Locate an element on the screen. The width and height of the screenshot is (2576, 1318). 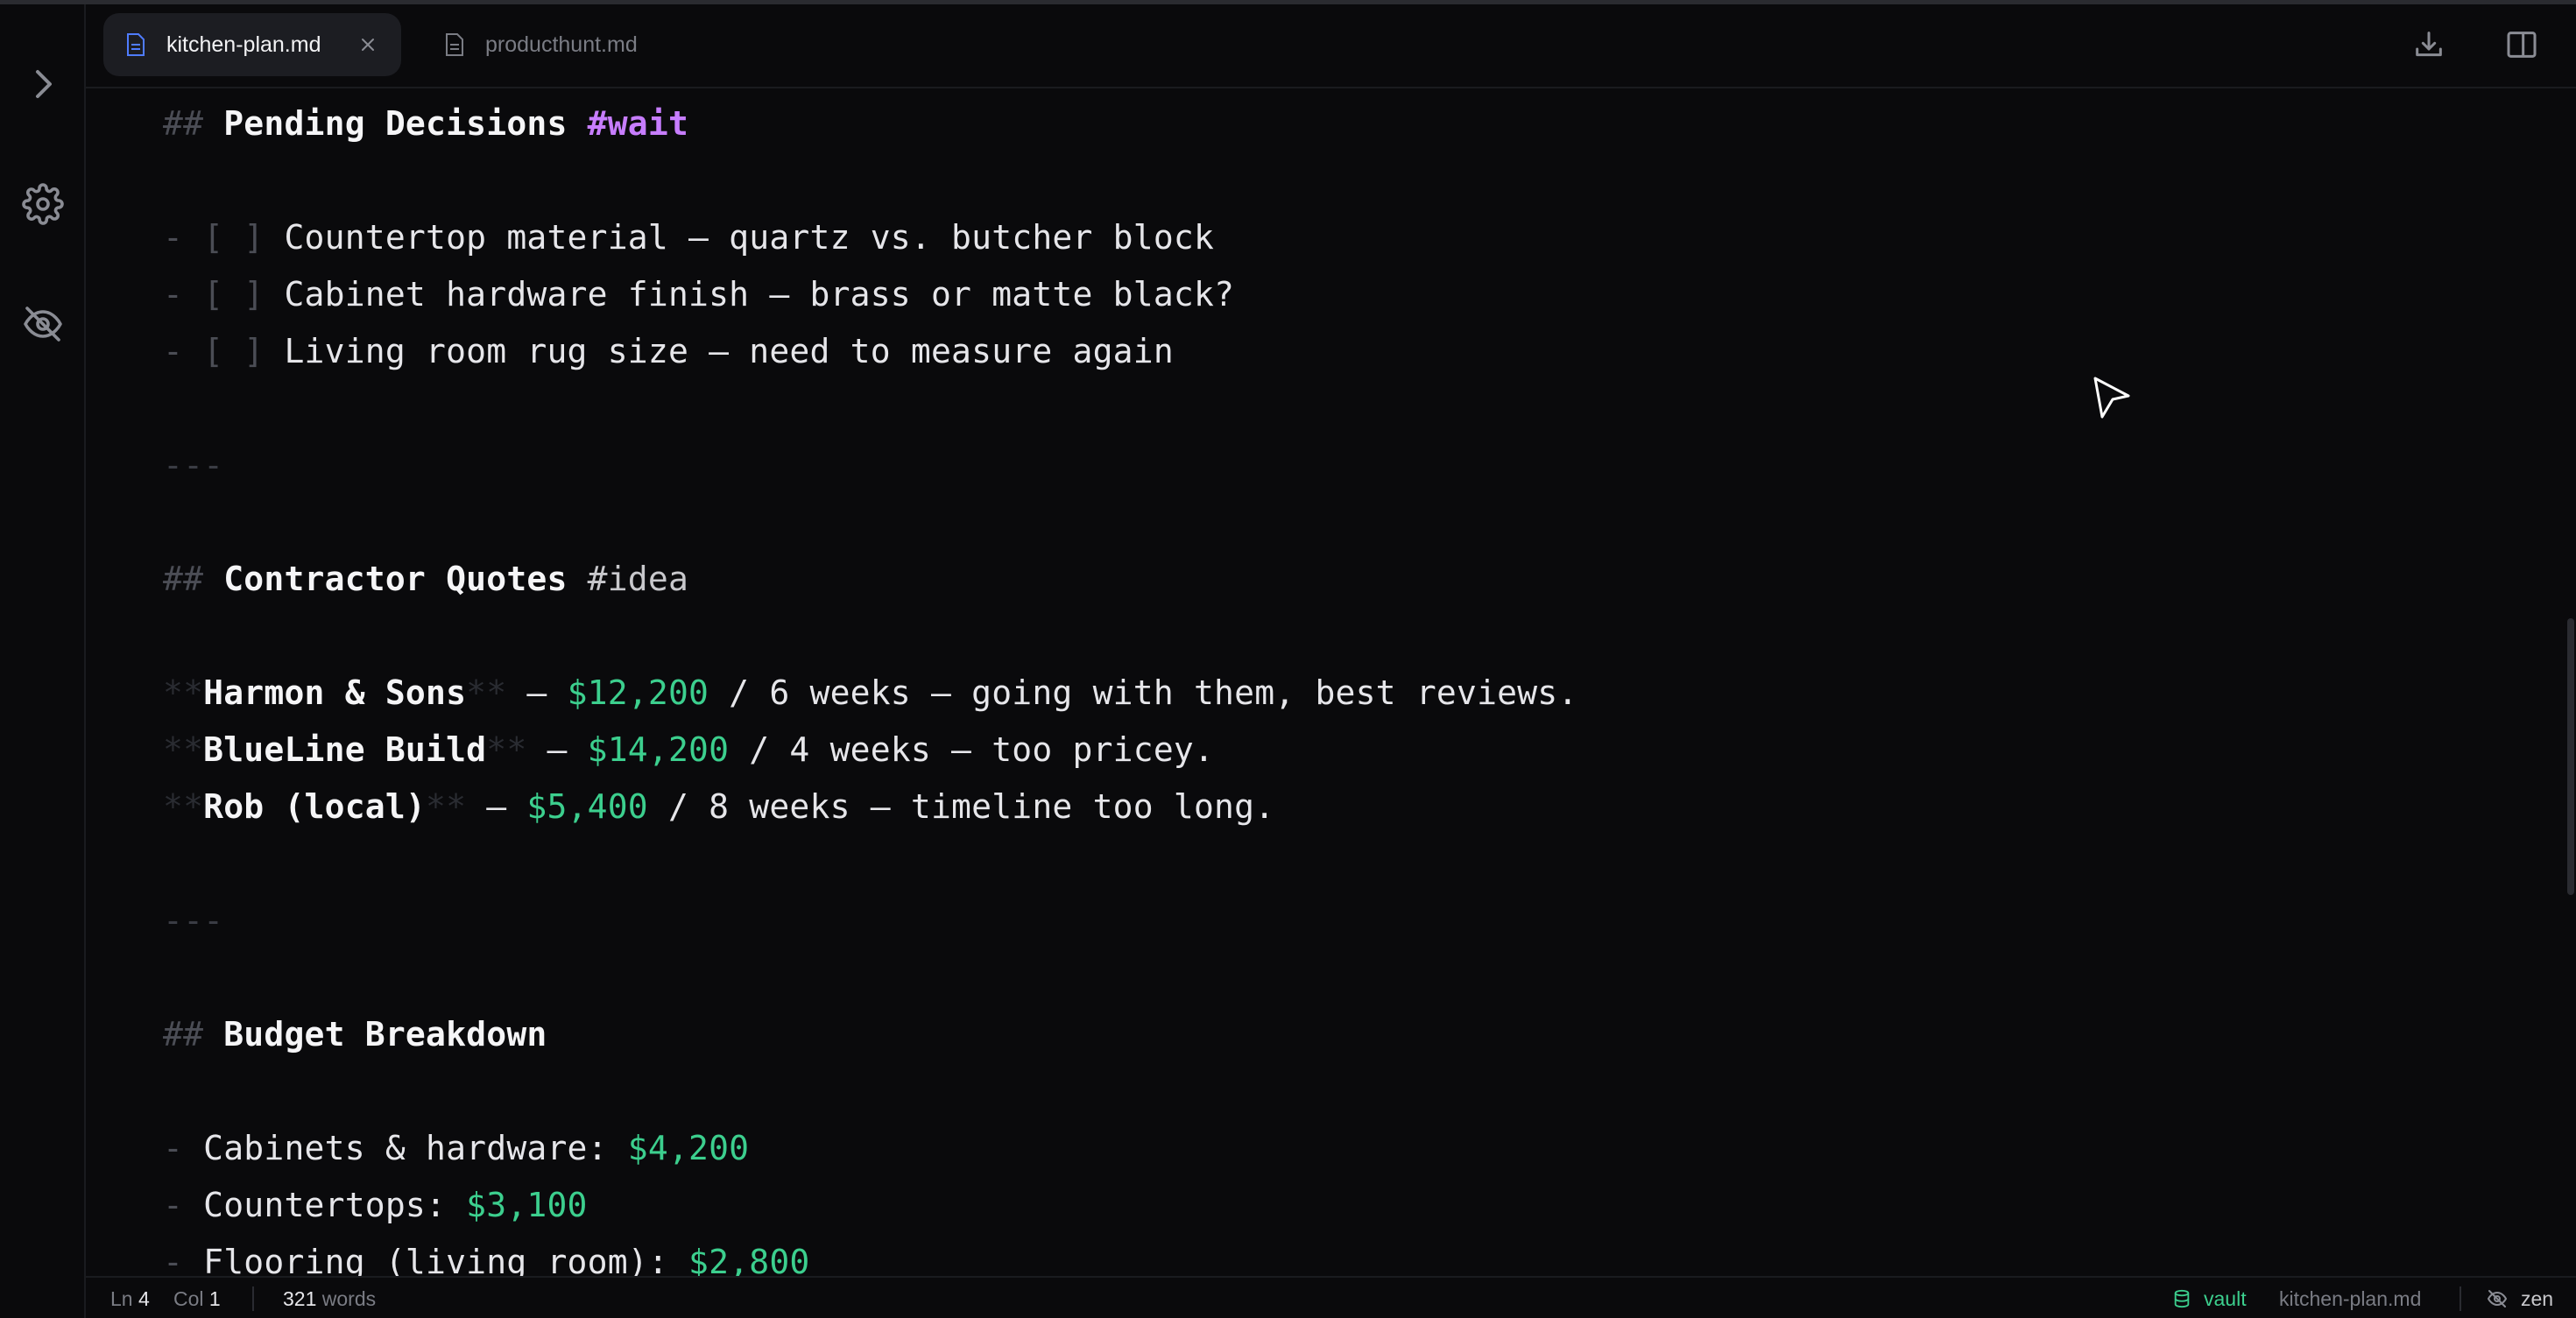
scrollbar-thumb is located at coordinates (2570, 756).